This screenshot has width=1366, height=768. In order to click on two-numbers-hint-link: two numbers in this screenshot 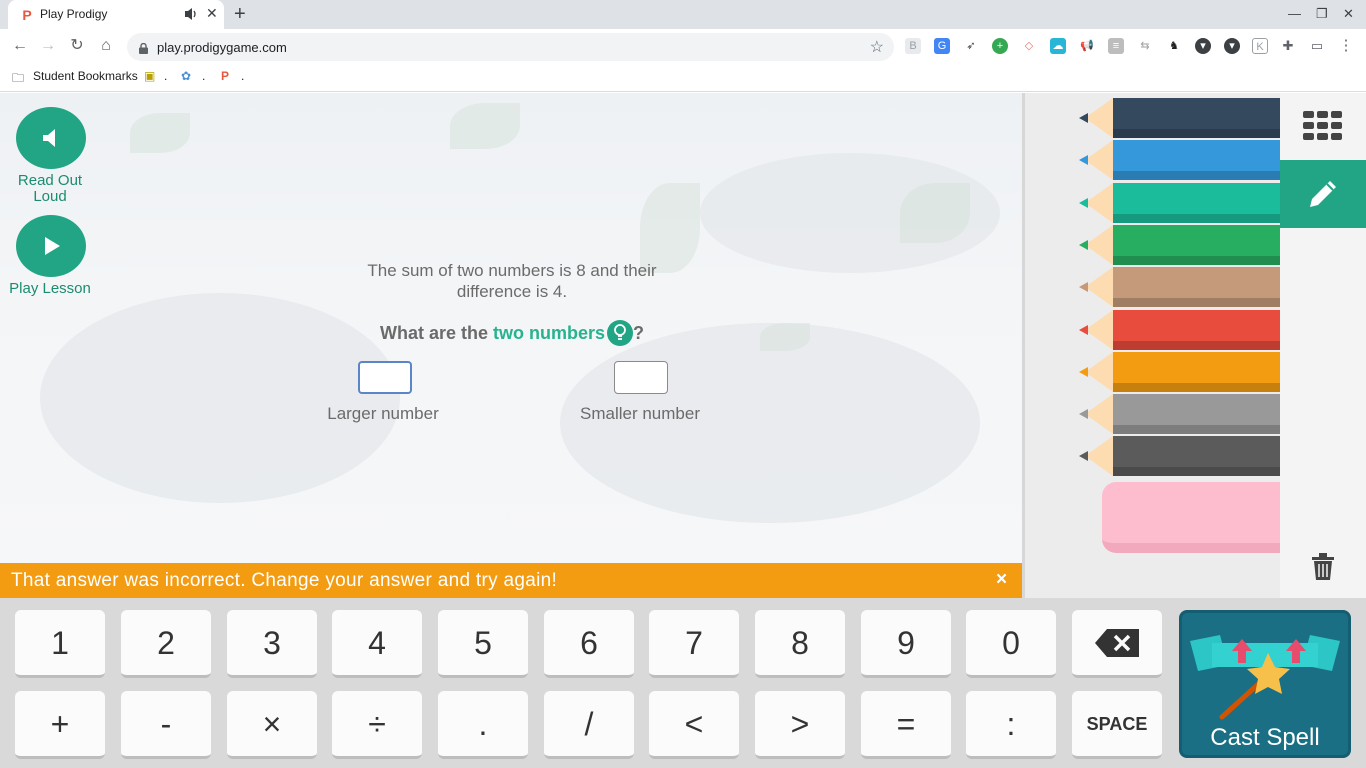, I will do `click(549, 333)`.